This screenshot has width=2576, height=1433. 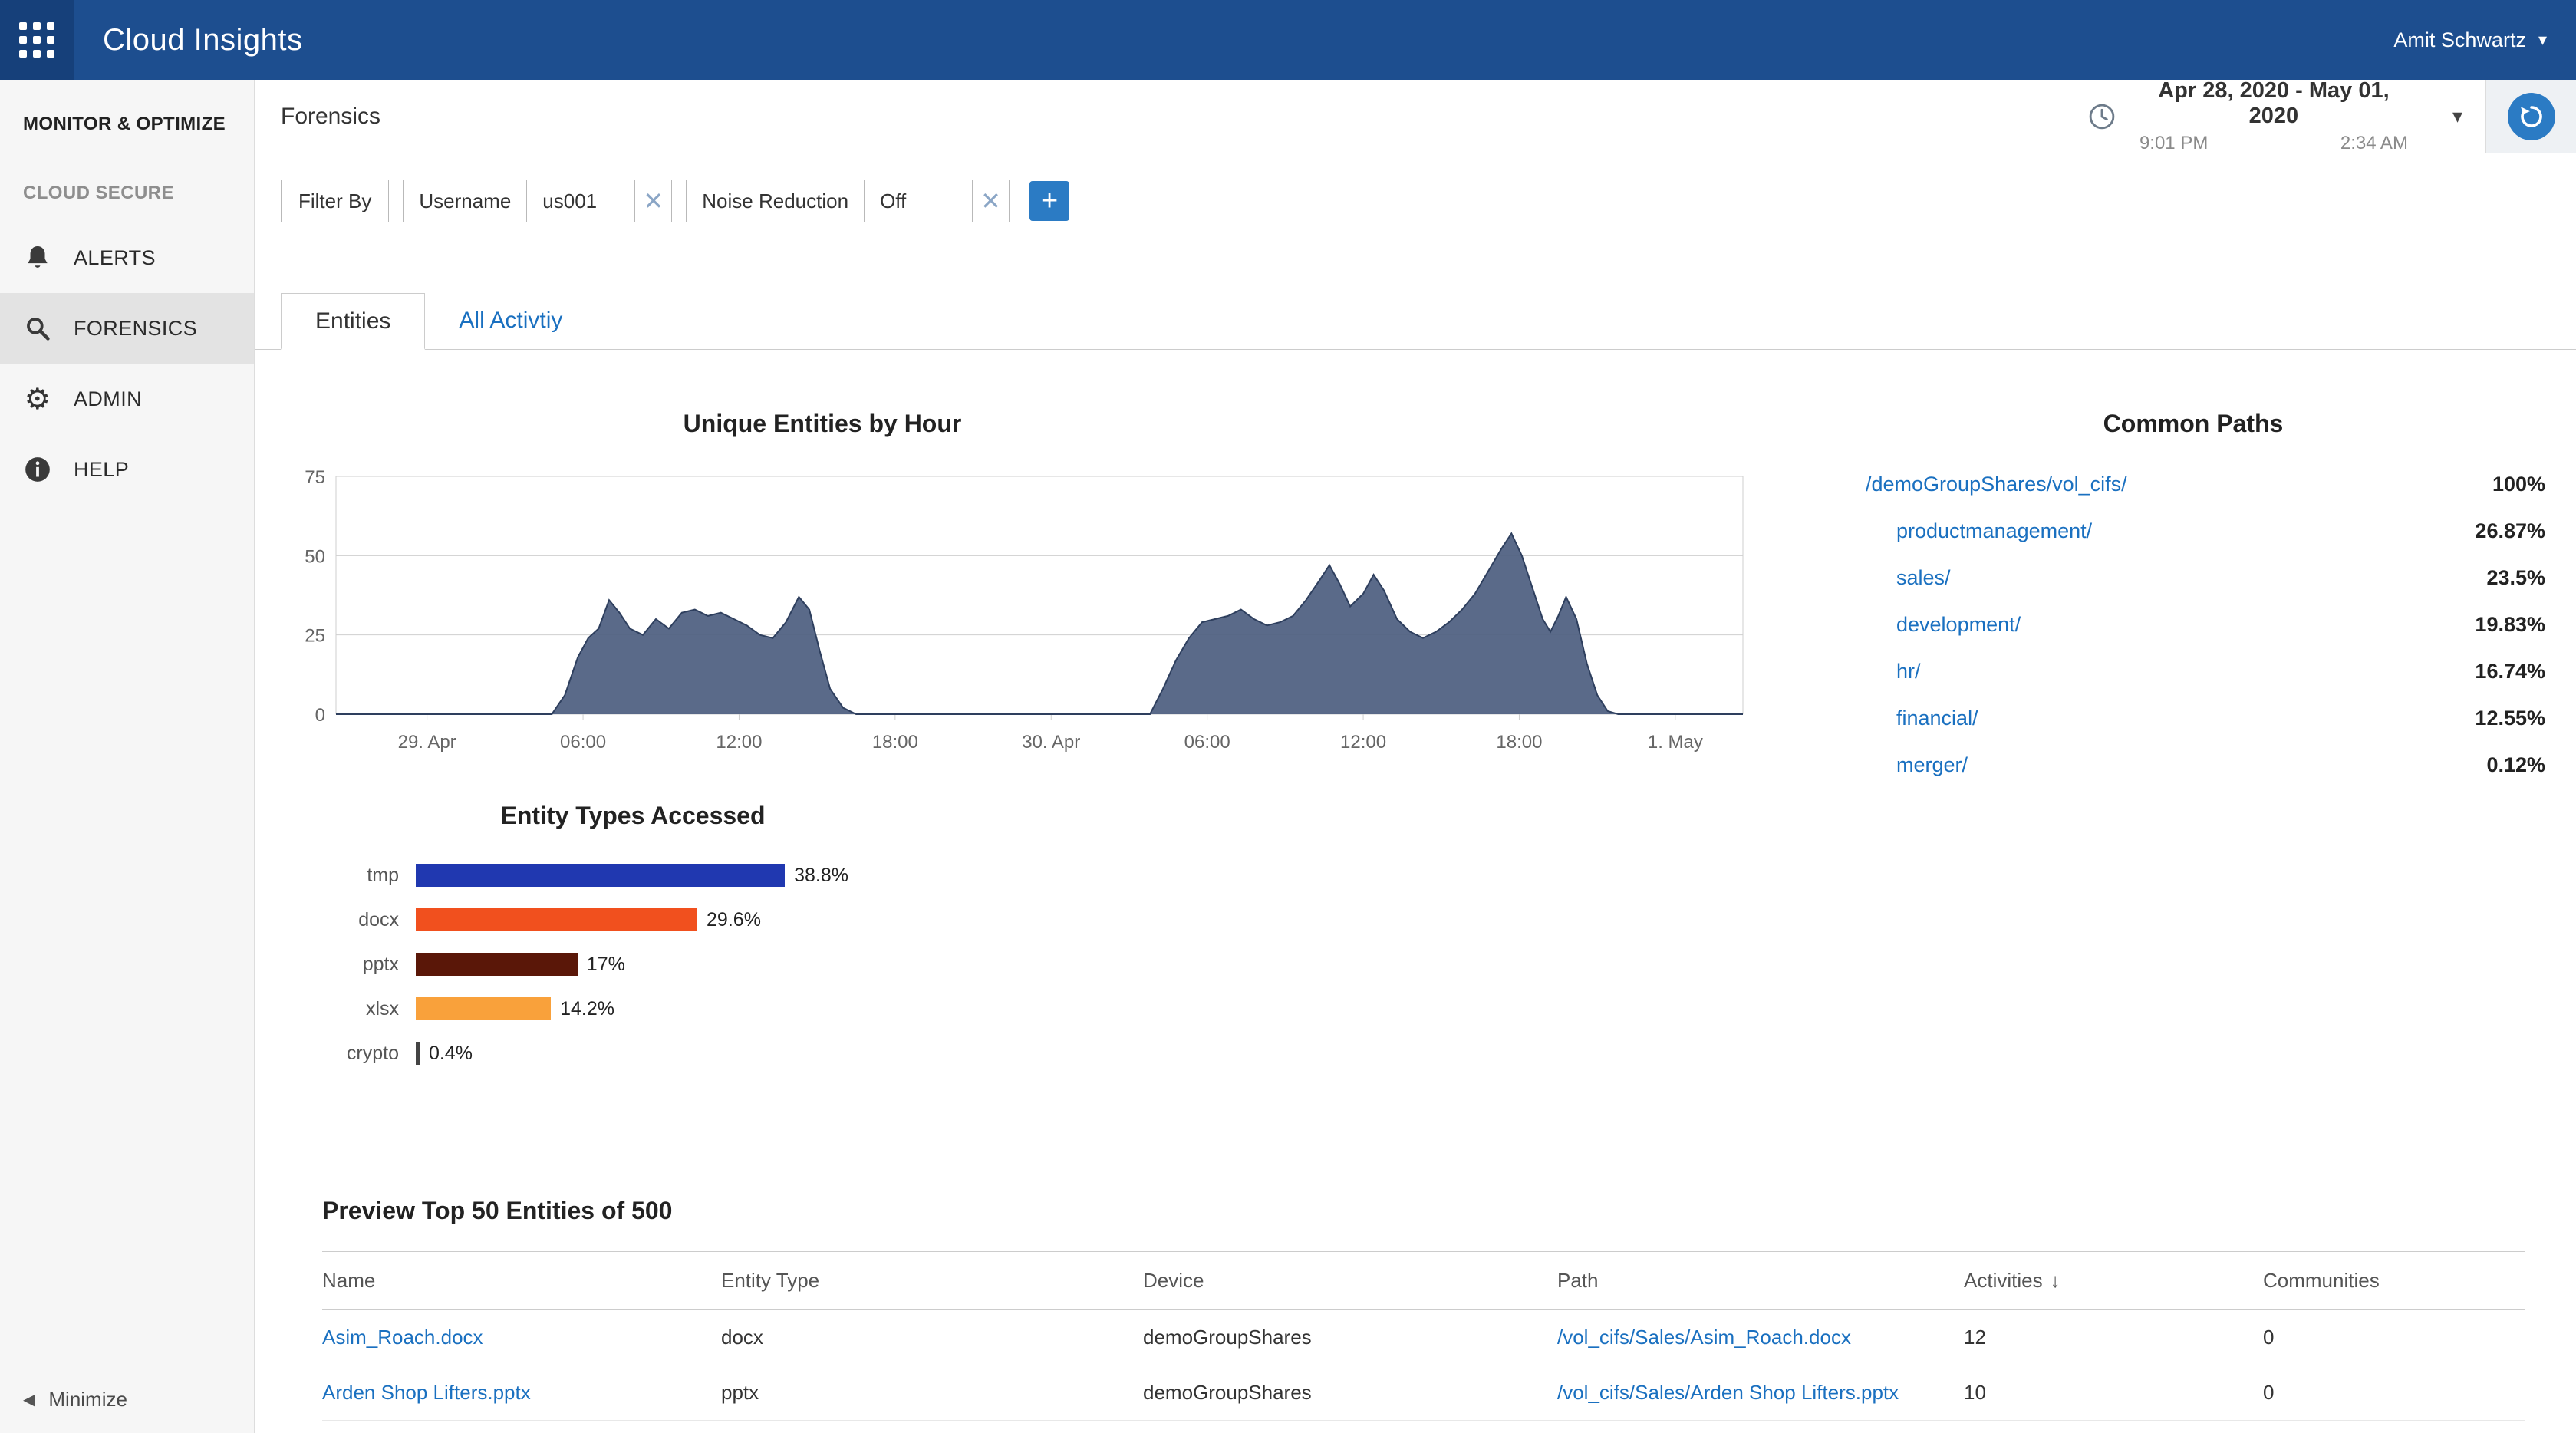 I want to click on svg-text: 29. Apr, so click(x=427, y=742).